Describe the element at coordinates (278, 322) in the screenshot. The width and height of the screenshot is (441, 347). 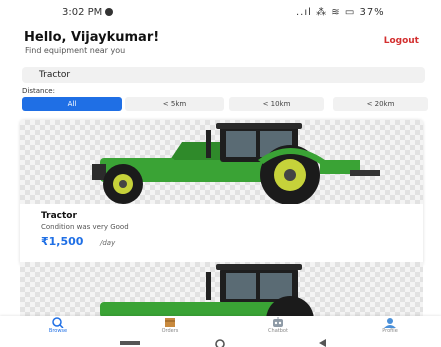
I see `robot-icon` at that location.